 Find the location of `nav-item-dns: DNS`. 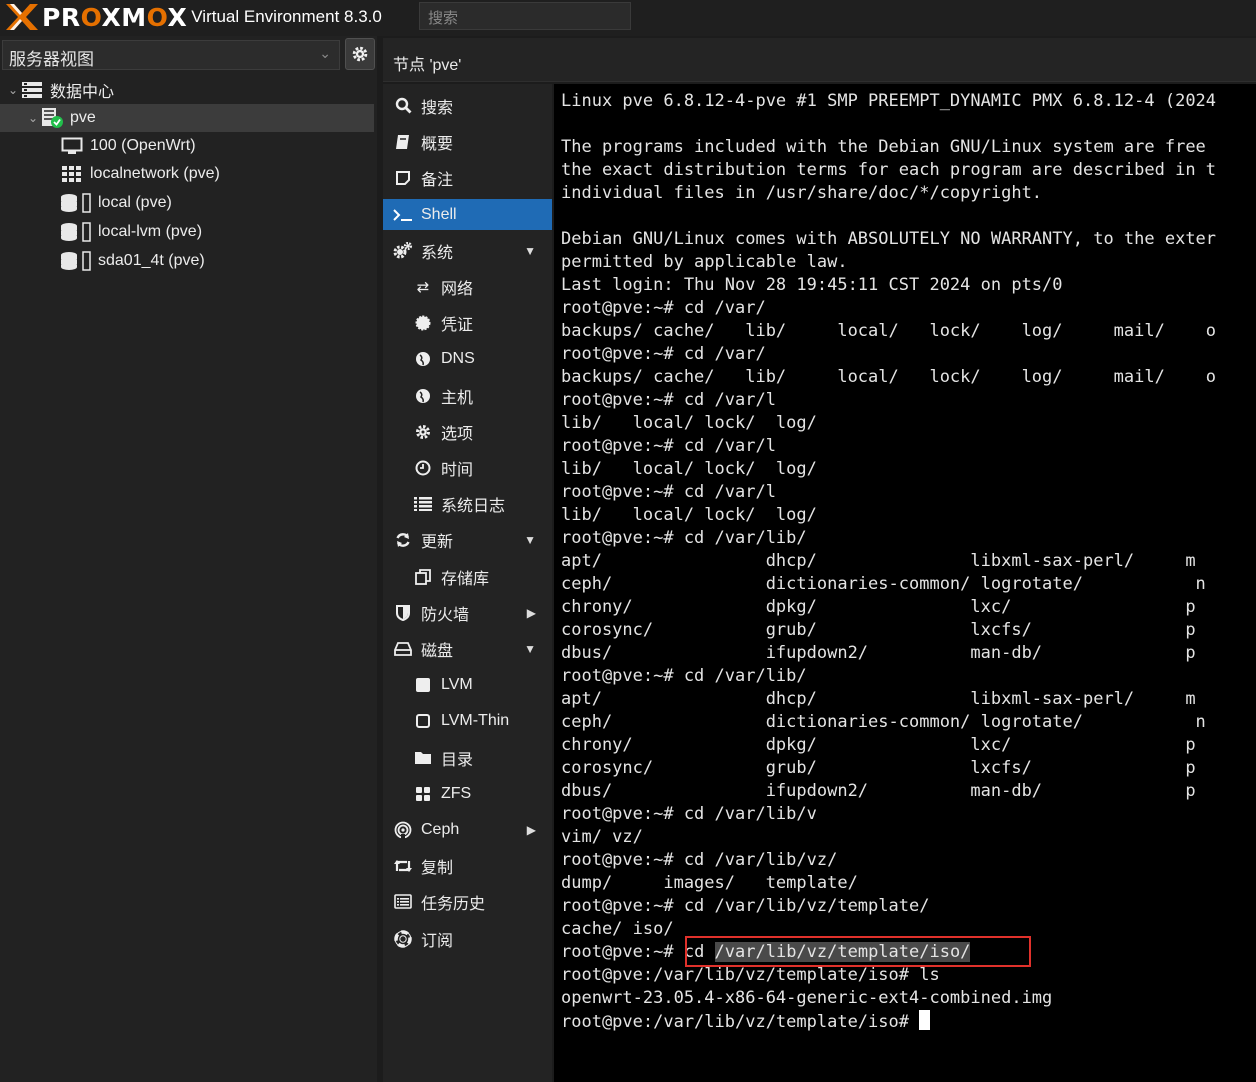

nav-item-dns: DNS is located at coordinates (467, 358).